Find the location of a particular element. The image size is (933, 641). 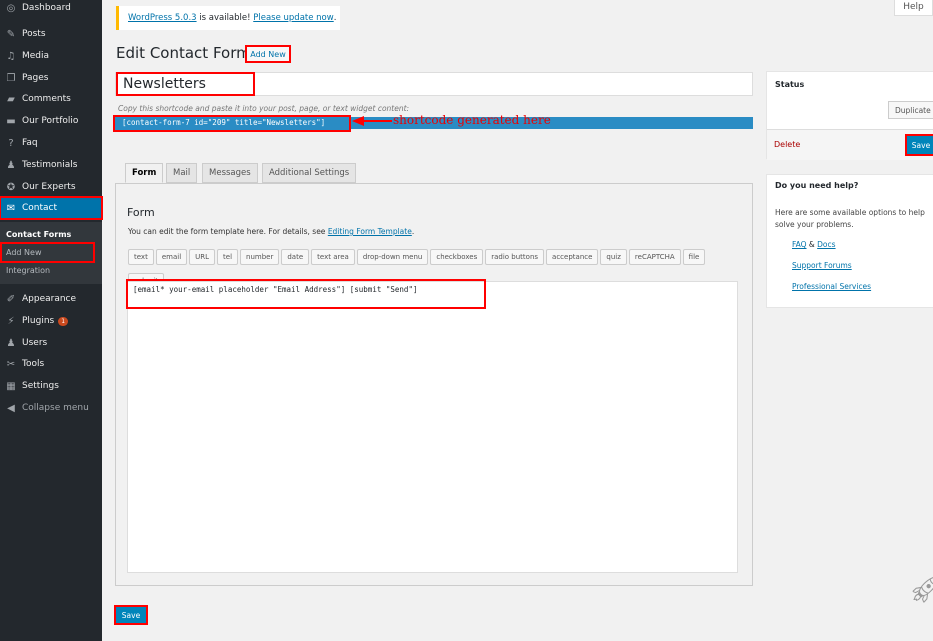

media-icon: ♫ is located at coordinates (11, 56).